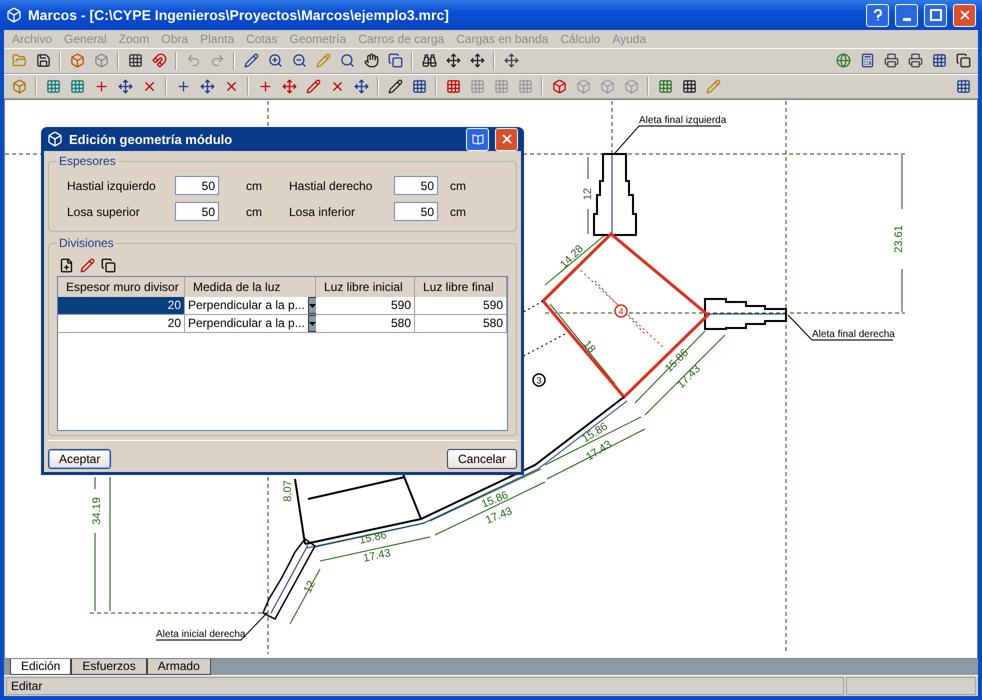 The width and height of the screenshot is (982, 700). I want to click on callout-label: Aleta final izquierda, so click(682, 120).